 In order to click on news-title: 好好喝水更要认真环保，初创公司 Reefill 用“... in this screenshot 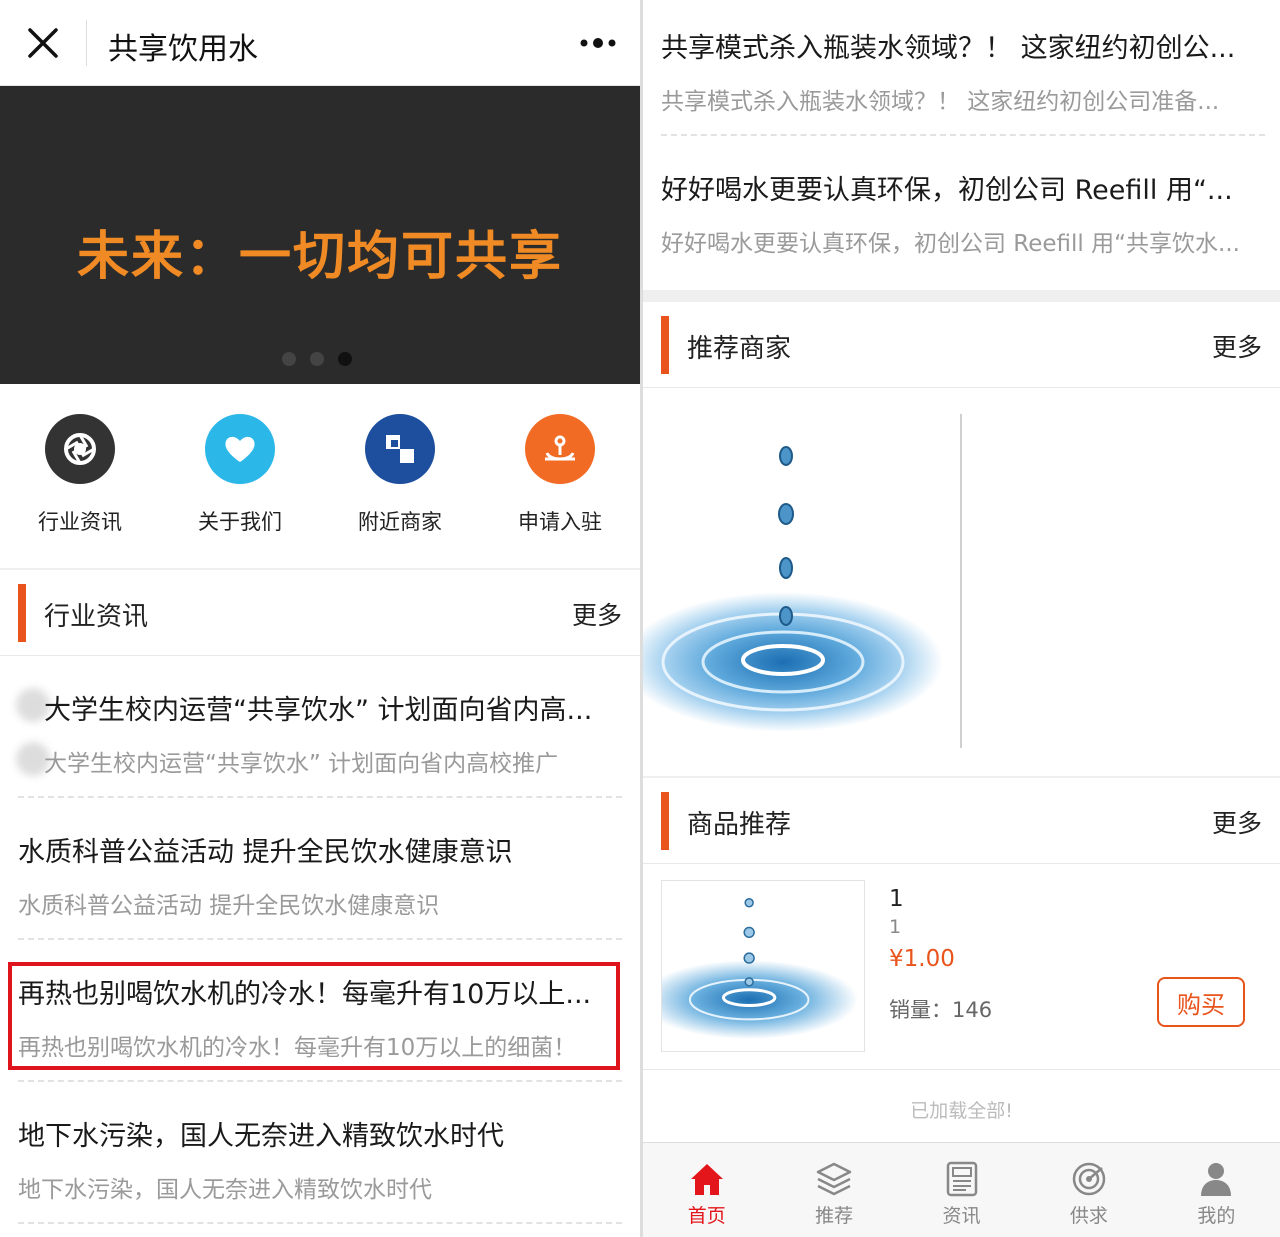, I will do `click(947, 190)`.